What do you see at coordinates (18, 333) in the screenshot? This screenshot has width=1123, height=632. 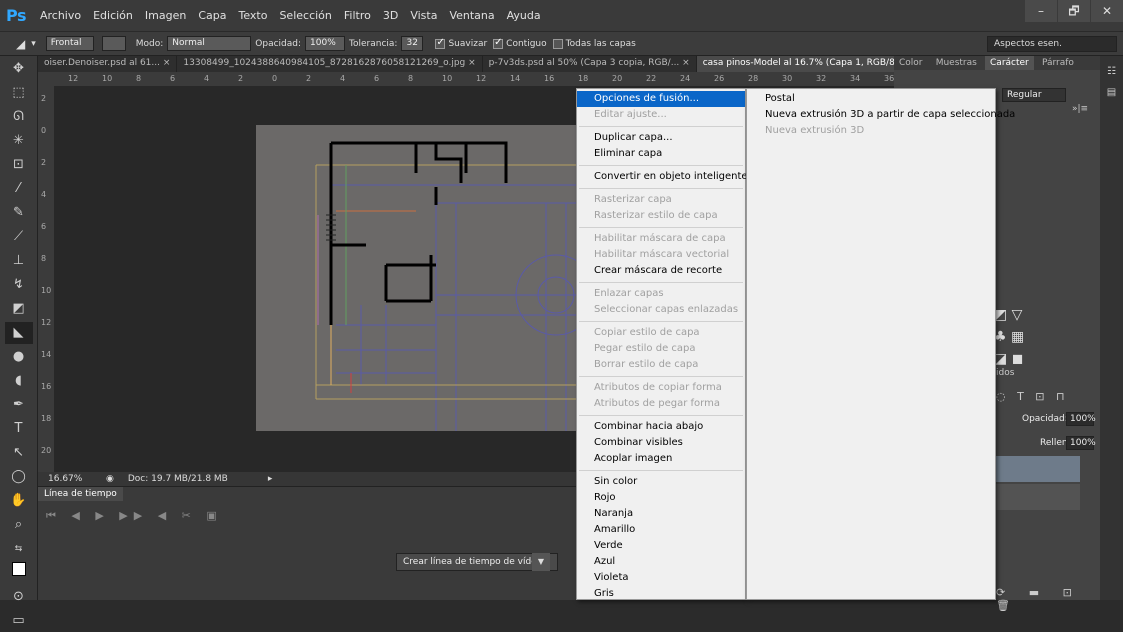 I see `paint-bucket-tool-icon: ◣` at bounding box center [18, 333].